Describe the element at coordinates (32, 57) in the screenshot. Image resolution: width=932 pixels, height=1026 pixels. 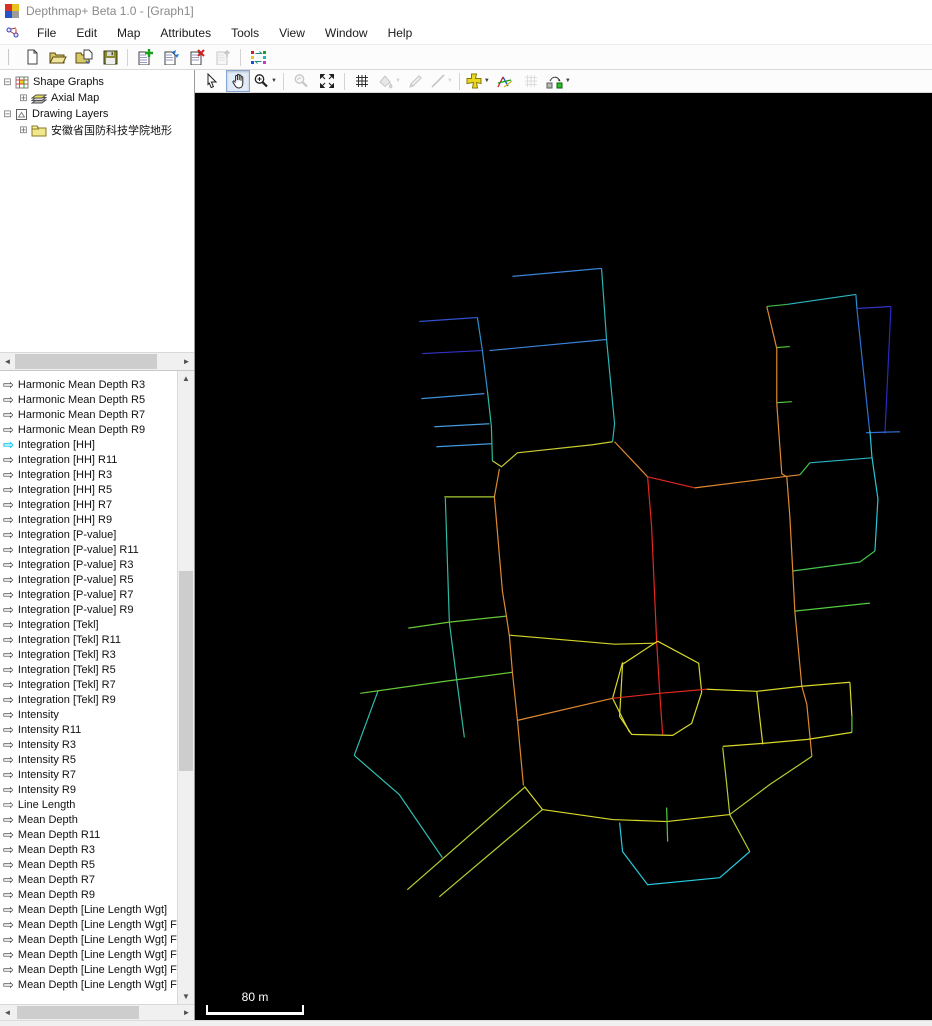
I see `new-file-button` at that location.